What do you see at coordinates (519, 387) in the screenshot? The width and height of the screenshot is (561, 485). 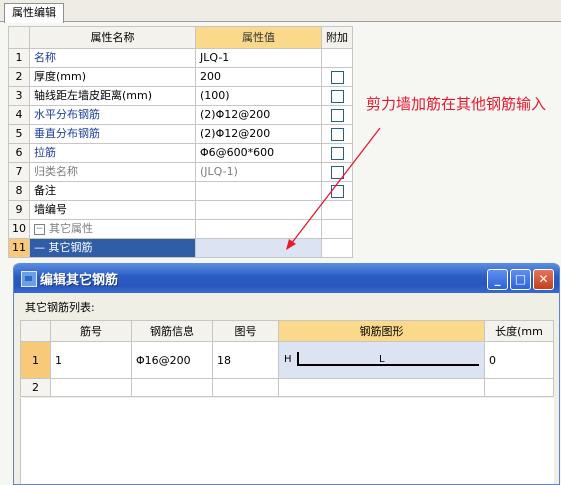 I see `cell-length` at bounding box center [519, 387].